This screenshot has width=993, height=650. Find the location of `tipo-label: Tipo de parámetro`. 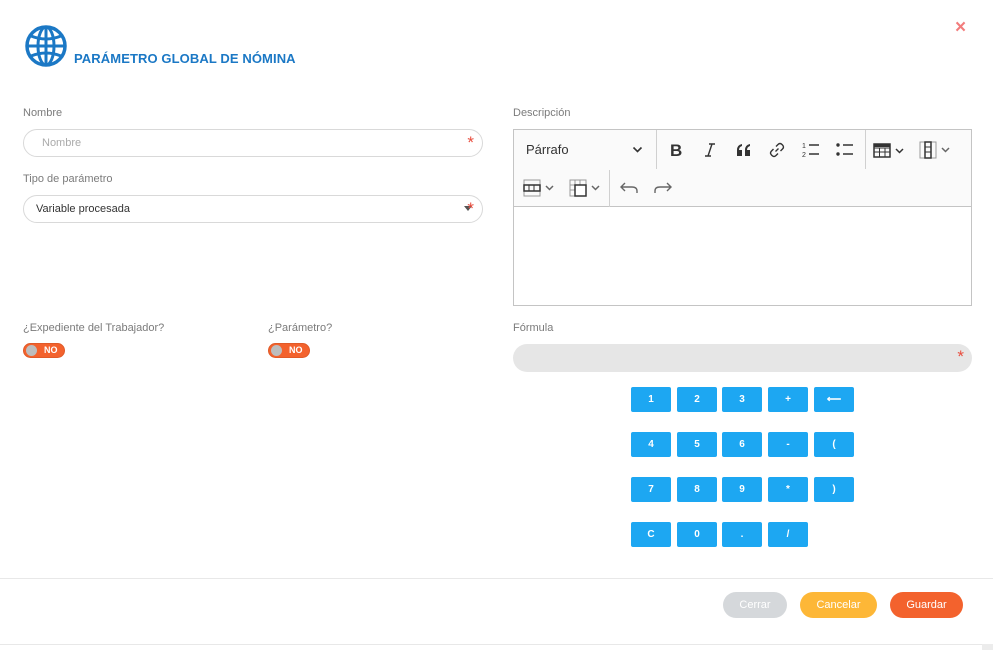

tipo-label: Tipo de parámetro is located at coordinates (68, 179).